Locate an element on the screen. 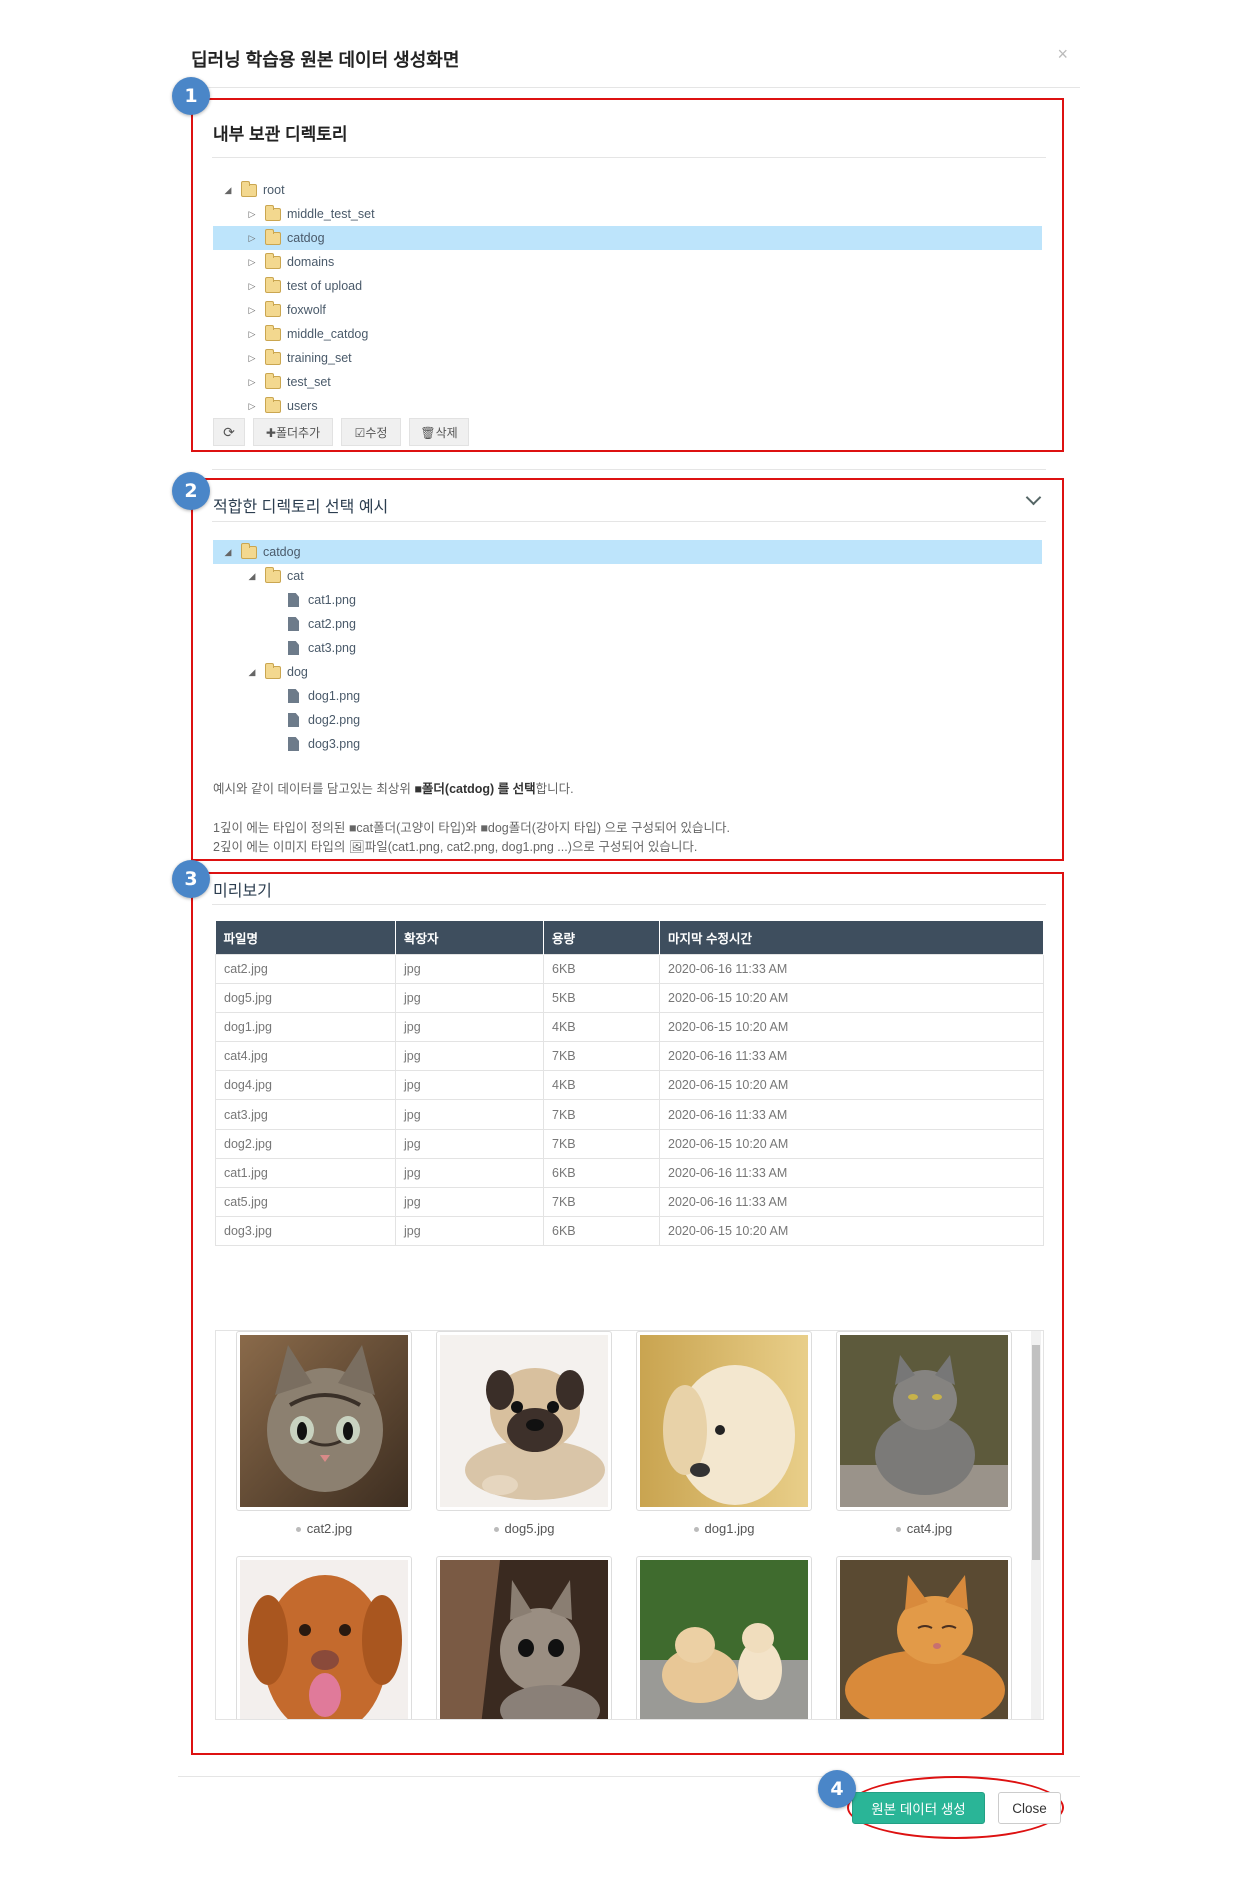 This screenshot has height=1881, width=1238. tree-node-label: test_set is located at coordinates (309, 382).